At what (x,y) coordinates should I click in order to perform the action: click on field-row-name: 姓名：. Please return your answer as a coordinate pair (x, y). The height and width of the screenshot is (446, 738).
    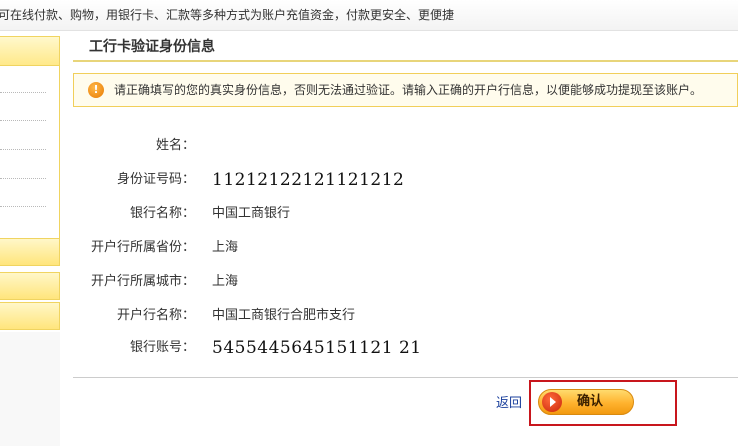
    Looking at the image, I should click on (373, 146).